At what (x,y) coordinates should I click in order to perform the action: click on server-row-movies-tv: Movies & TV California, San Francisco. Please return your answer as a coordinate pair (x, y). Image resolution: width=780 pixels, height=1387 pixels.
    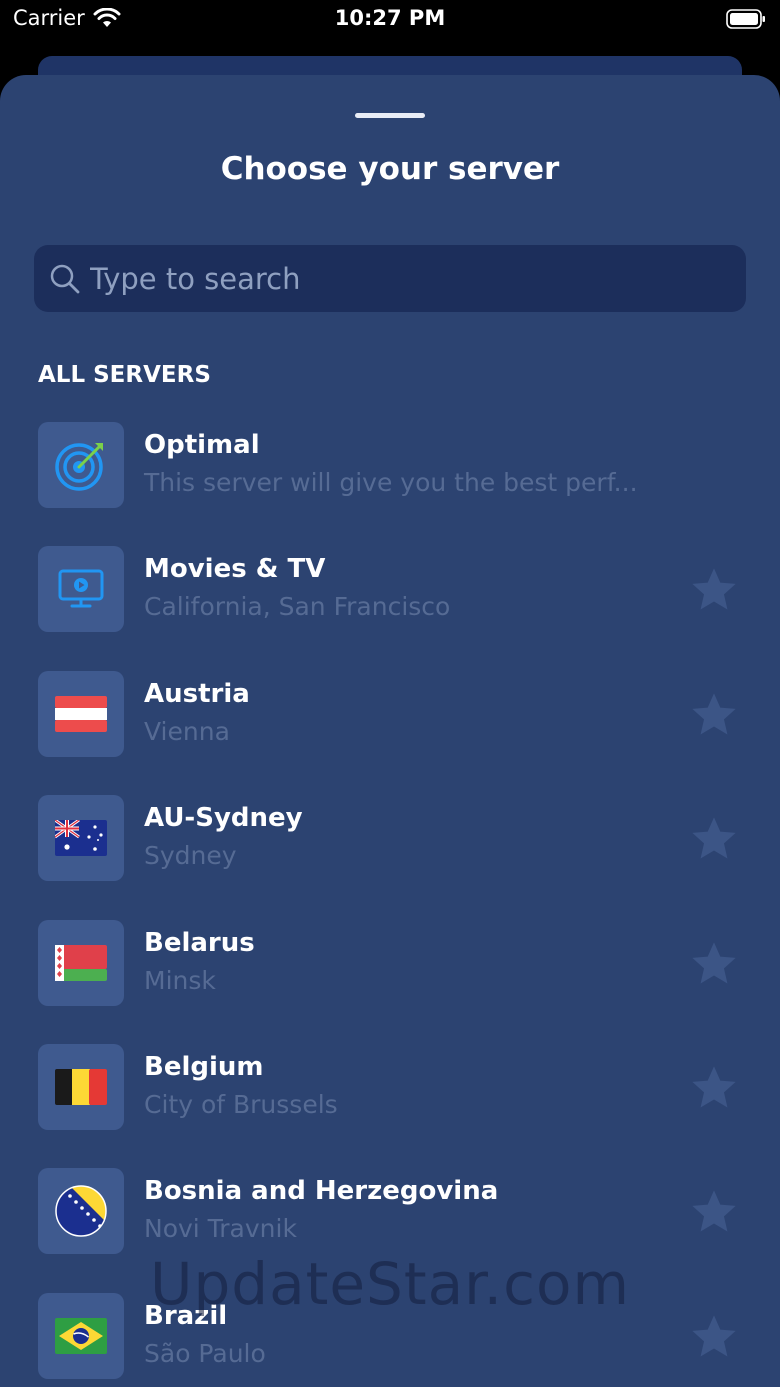
    Looking at the image, I should click on (390, 596).